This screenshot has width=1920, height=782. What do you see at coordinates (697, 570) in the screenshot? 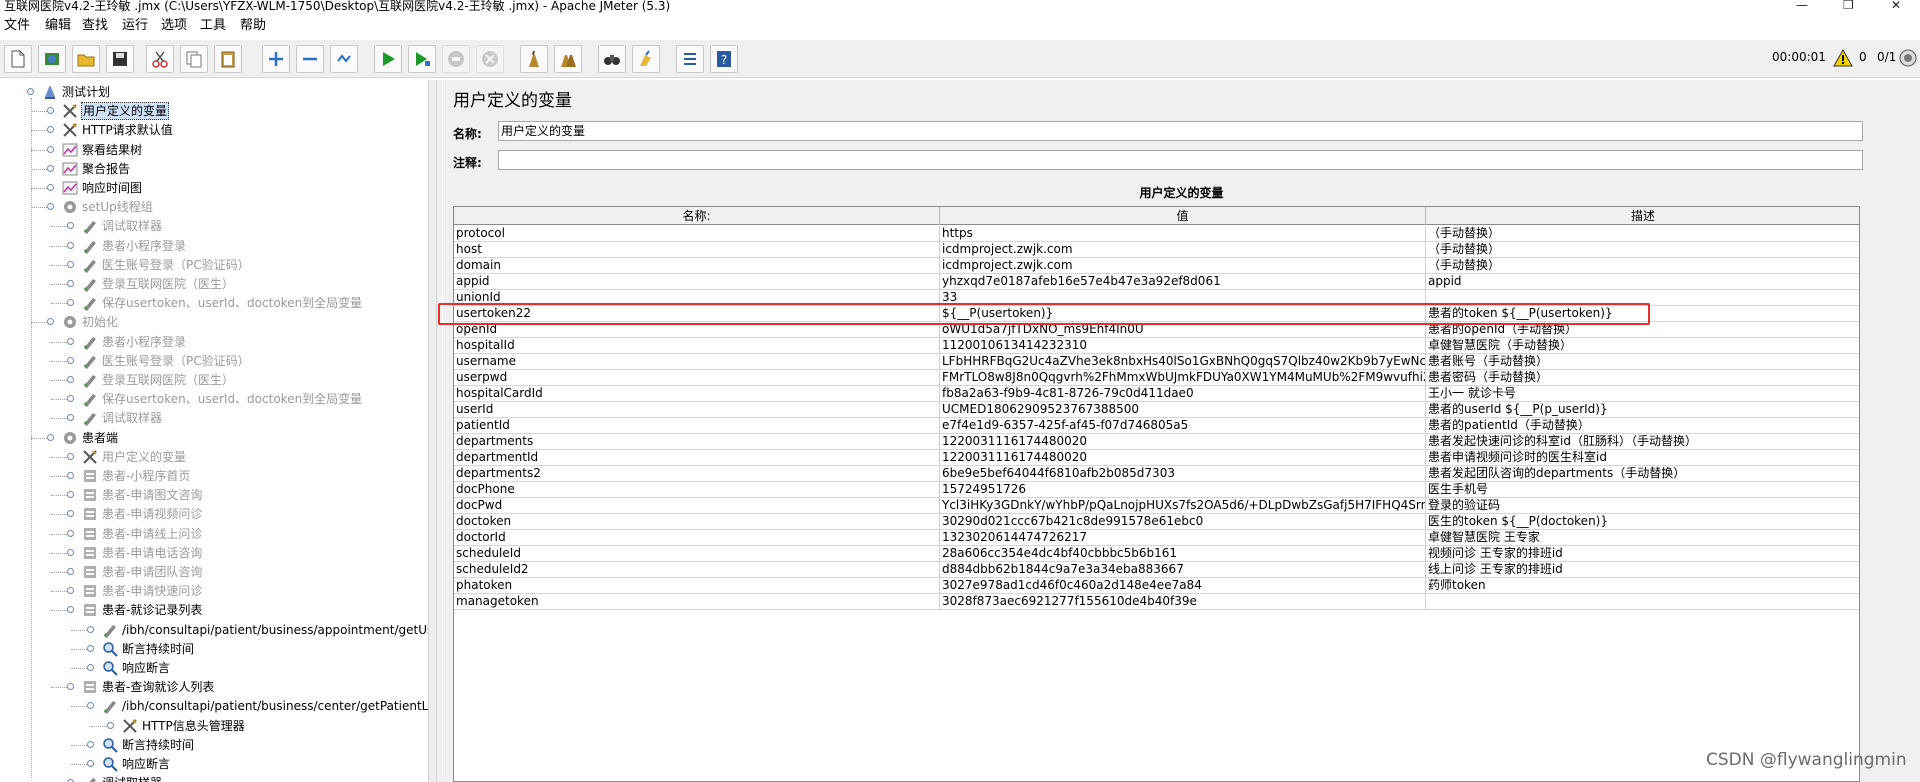
I see `variable-name-cell: scheduleId2` at bounding box center [697, 570].